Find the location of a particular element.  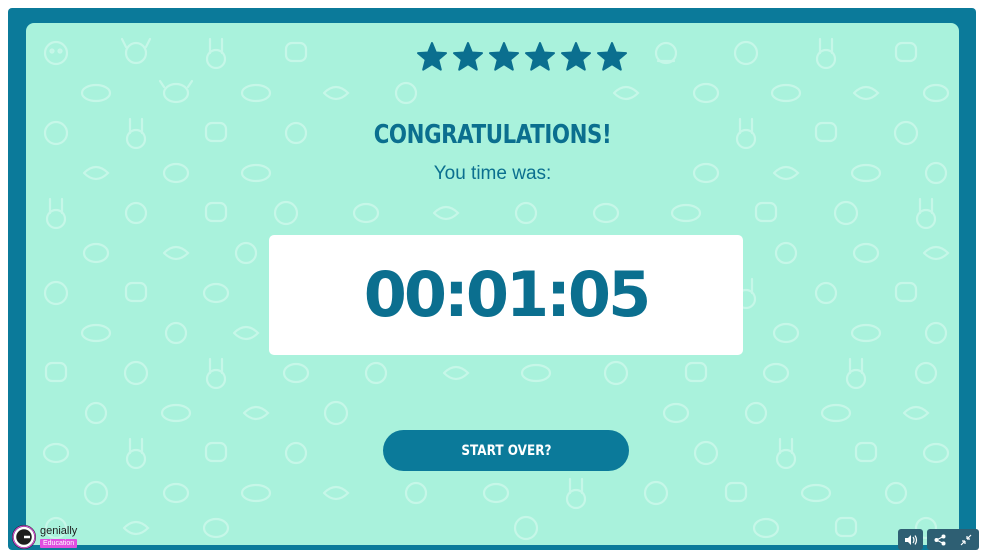

share-icon is located at coordinates (940, 540).